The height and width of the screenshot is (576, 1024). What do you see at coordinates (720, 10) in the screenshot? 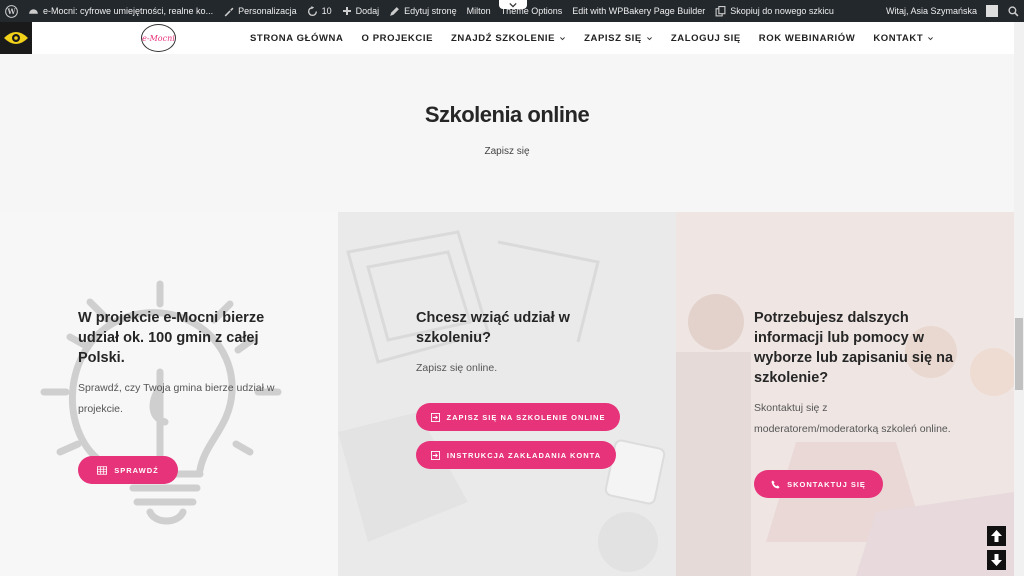
I see `copy-icon` at bounding box center [720, 10].